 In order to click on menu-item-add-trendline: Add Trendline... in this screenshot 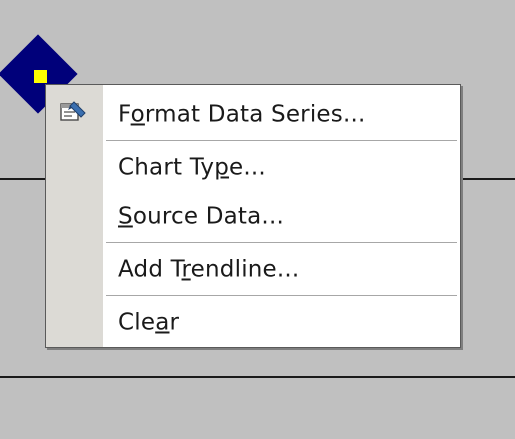, I will do `click(253, 269)`.